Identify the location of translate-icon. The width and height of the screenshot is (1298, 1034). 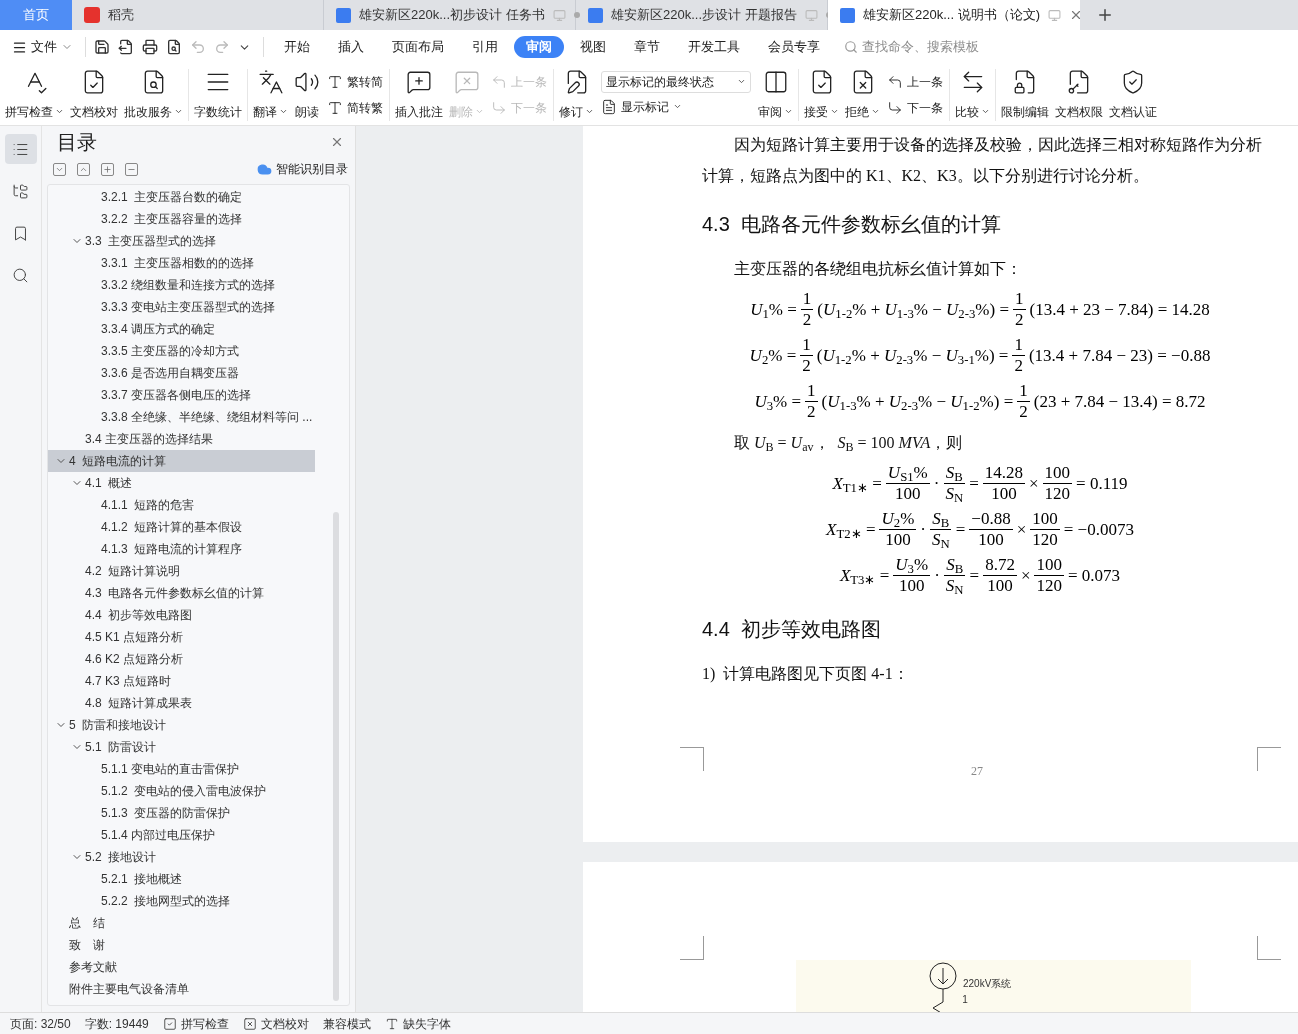
(270, 81).